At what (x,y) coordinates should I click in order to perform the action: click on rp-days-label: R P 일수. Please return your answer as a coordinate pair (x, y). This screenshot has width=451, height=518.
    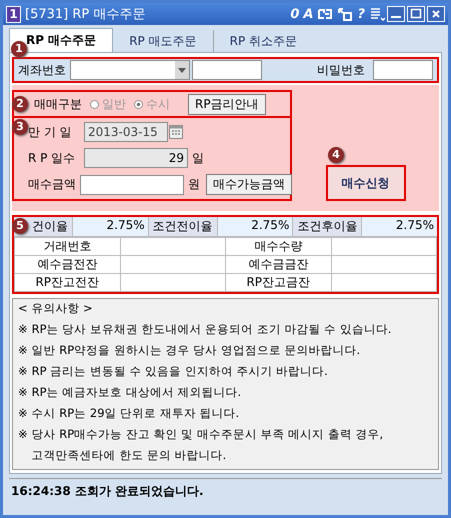
    Looking at the image, I should click on (52, 158).